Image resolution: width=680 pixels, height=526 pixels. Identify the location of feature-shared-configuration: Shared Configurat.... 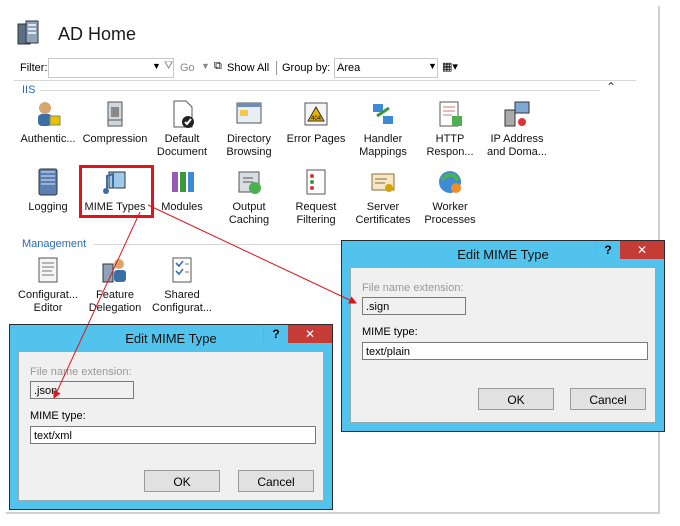
(182, 284).